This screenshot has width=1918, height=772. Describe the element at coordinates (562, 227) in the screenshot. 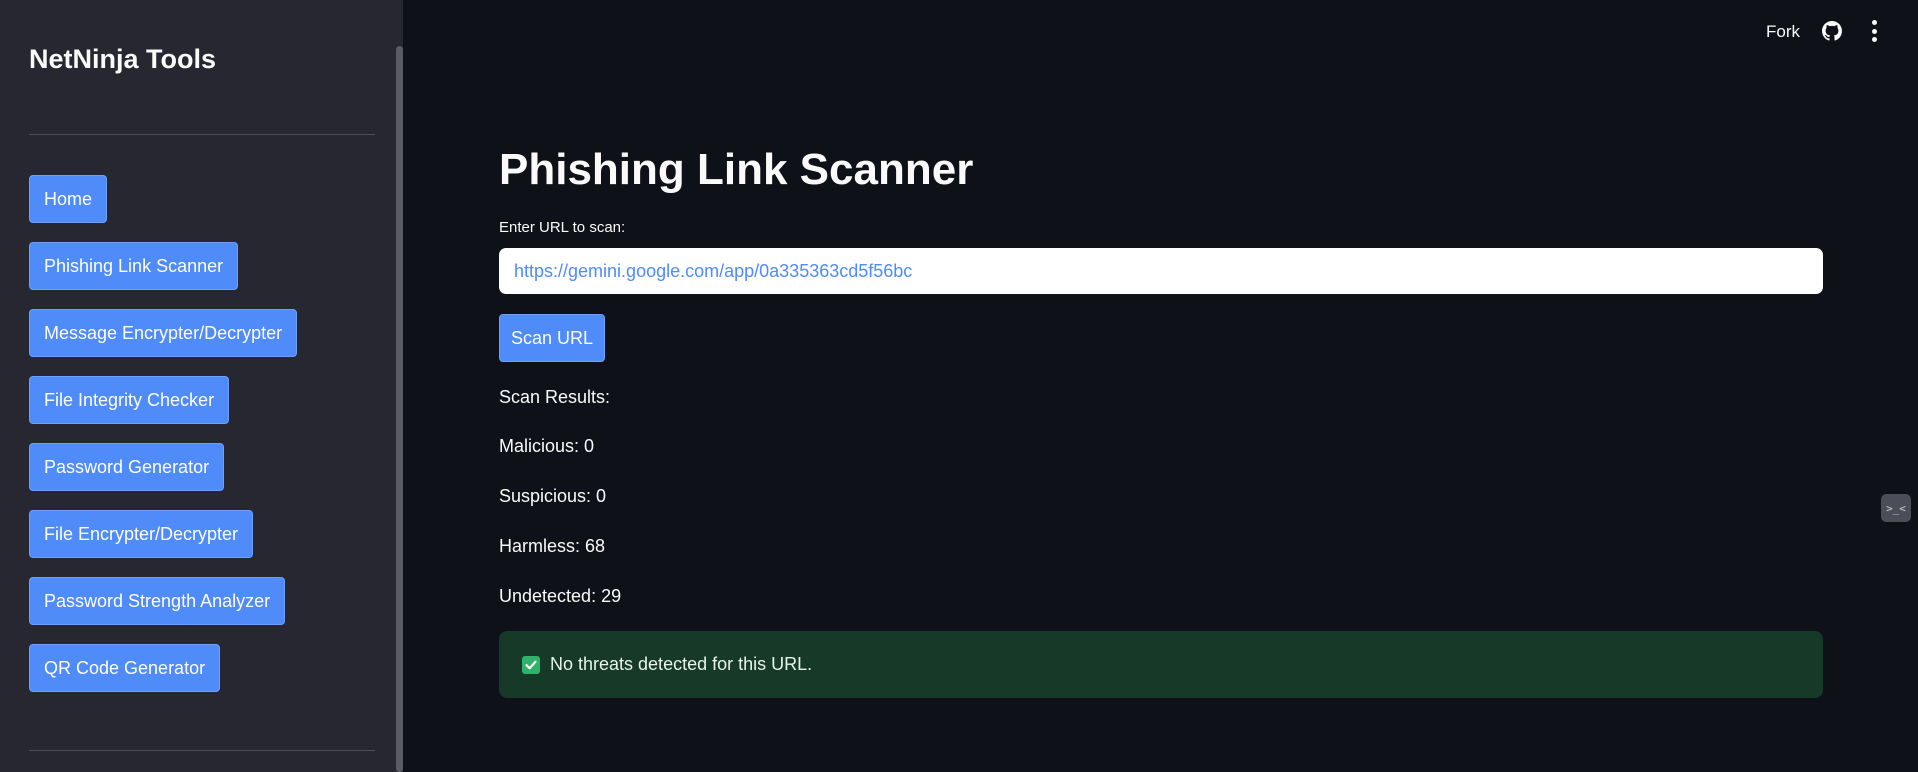

I see `url-input-label: Enter URL to scan:` at that location.